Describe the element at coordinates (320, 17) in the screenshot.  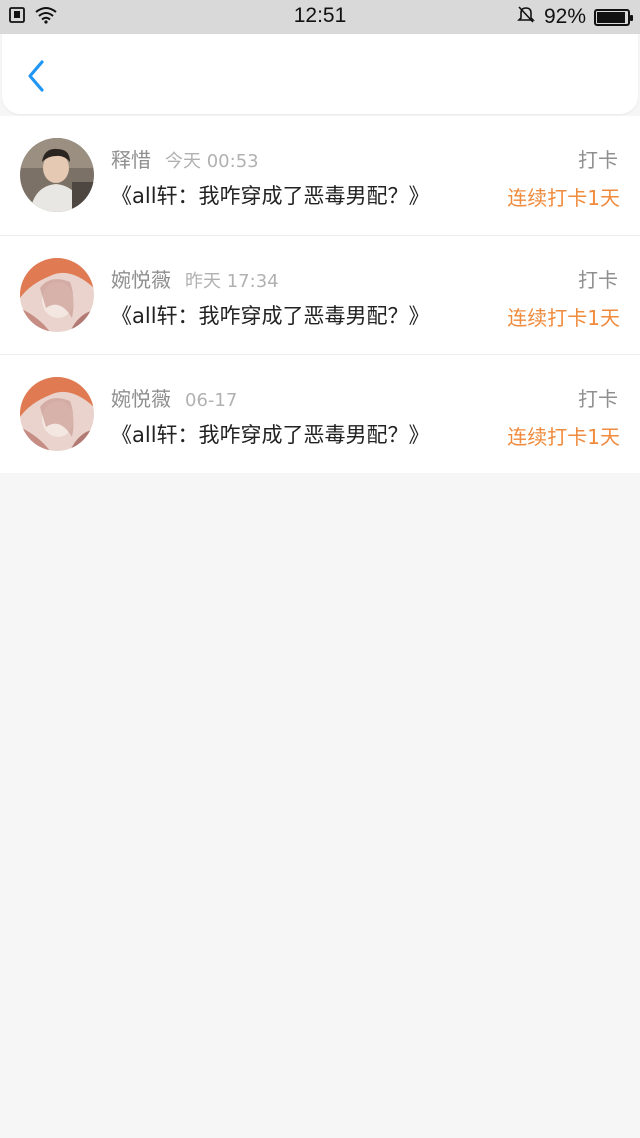
I see `status-bar: 12:51 92%` at that location.